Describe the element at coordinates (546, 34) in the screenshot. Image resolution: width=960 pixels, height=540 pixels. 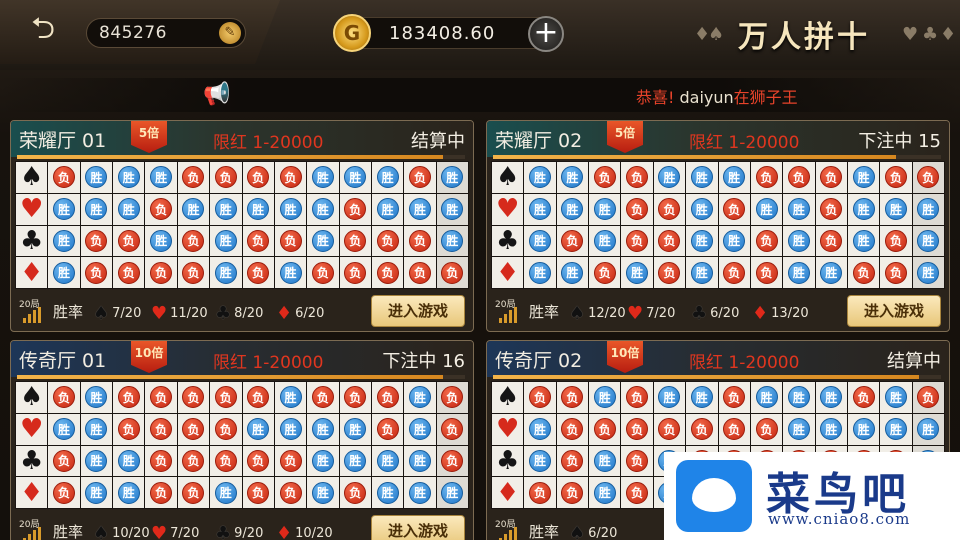
I see `add-coins-button: +` at that location.